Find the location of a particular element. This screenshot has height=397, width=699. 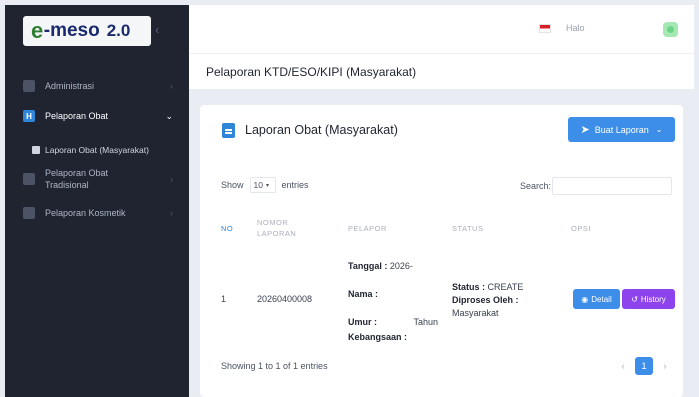

h-icon: H is located at coordinates (29, 116).